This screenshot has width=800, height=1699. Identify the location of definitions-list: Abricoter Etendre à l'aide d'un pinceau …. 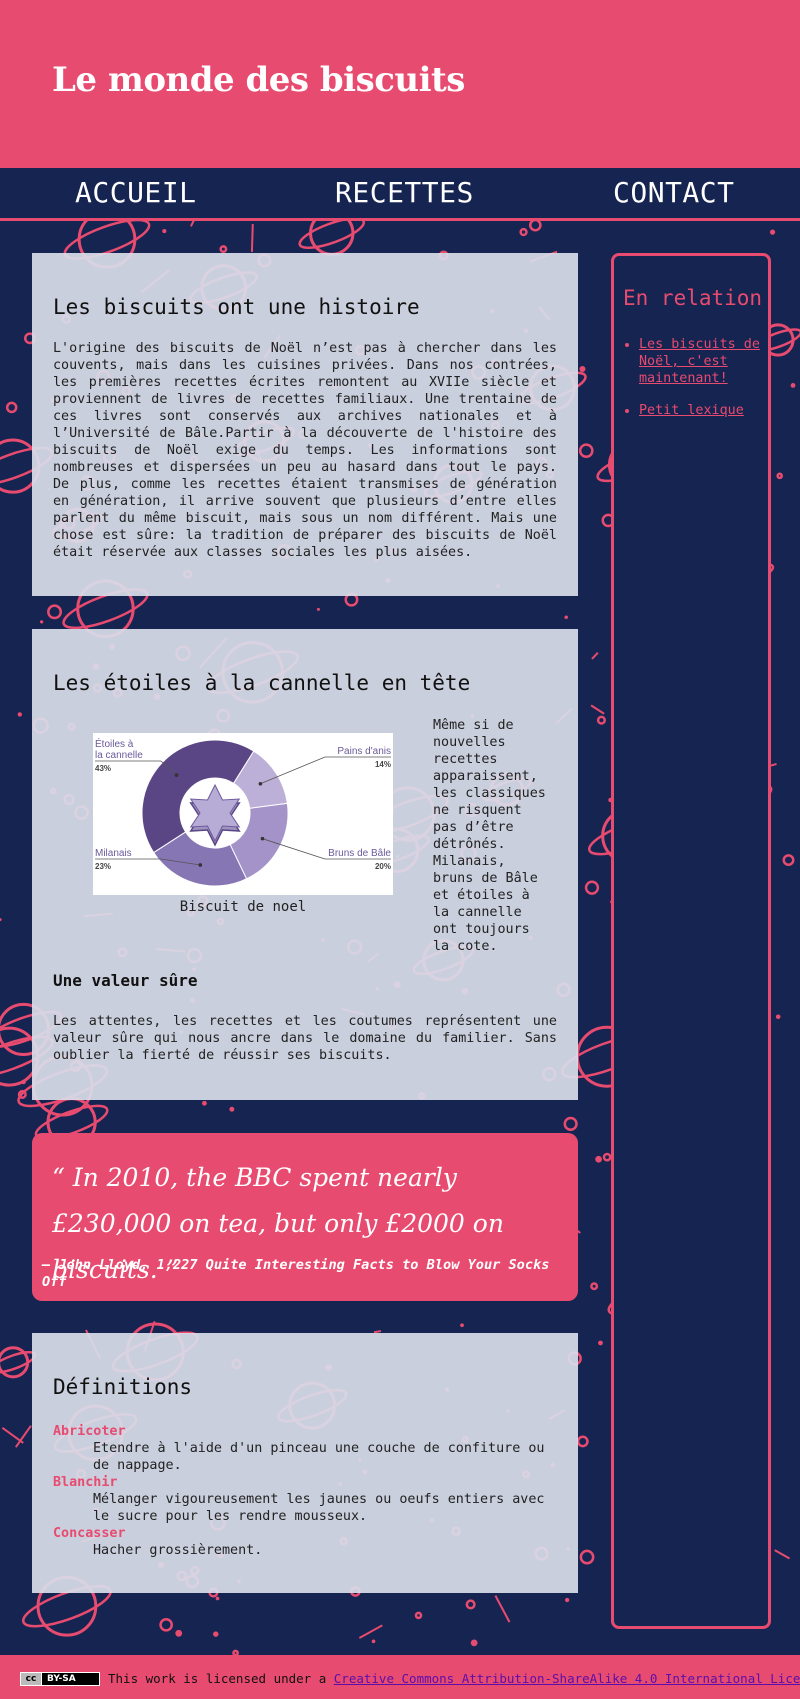
(303, 1491).